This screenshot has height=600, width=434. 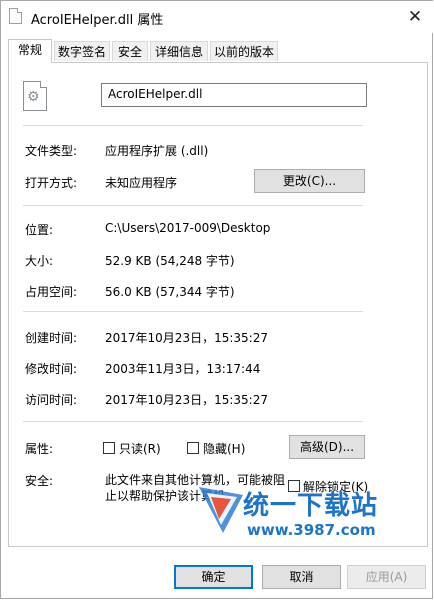 I want to click on dll-file-icon: ⚙, so click(x=35, y=96).